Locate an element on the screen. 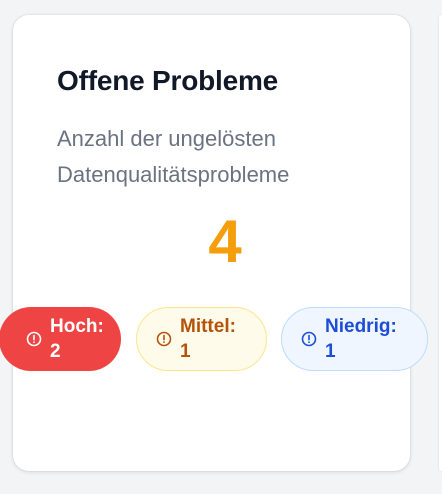 The height and width of the screenshot is (494, 442). severity-badge-text: Hoch: 2 is located at coordinates (77, 339).